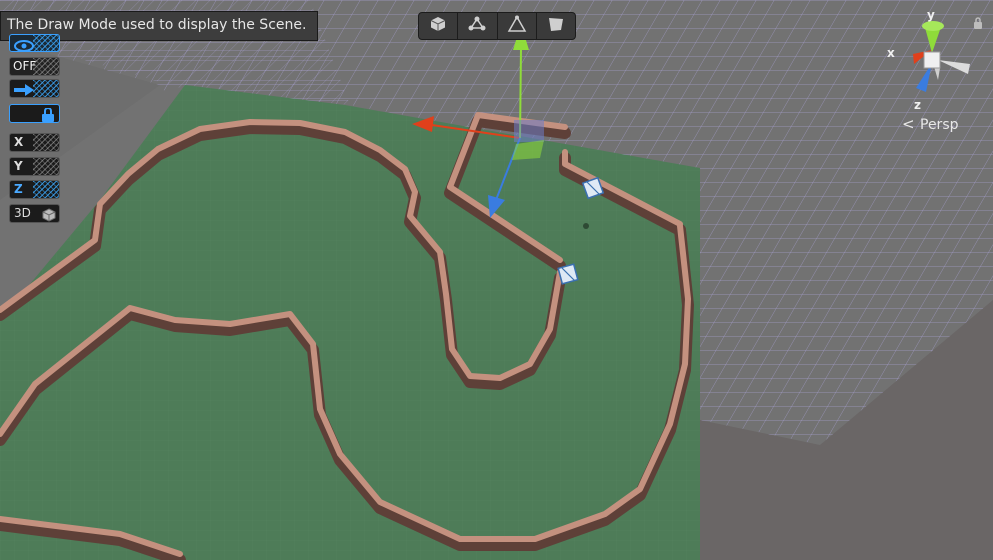 The width and height of the screenshot is (993, 560). I want to click on orientation-gizmo-svg, so click(932, 63).